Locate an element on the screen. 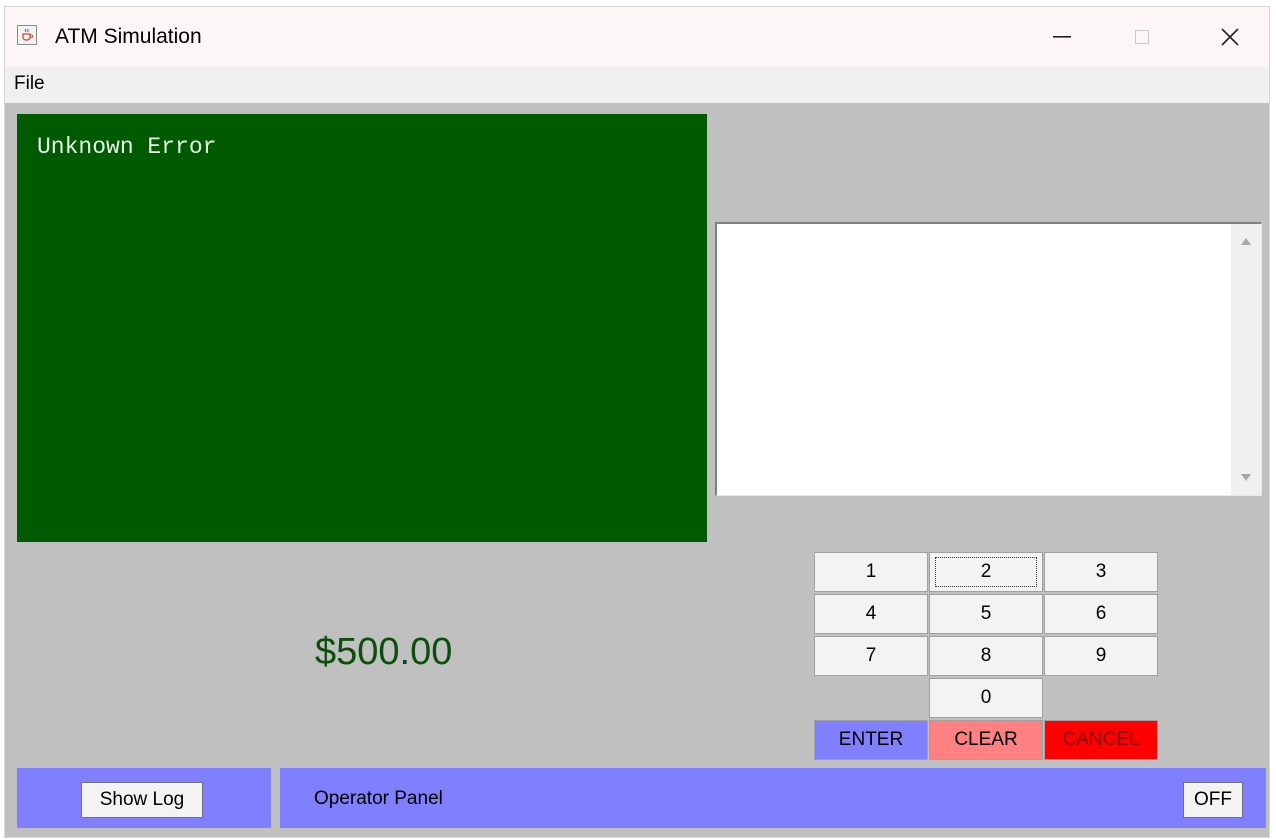 The height and width of the screenshot is (839, 1276). menu-bar: File is located at coordinates (637, 85).